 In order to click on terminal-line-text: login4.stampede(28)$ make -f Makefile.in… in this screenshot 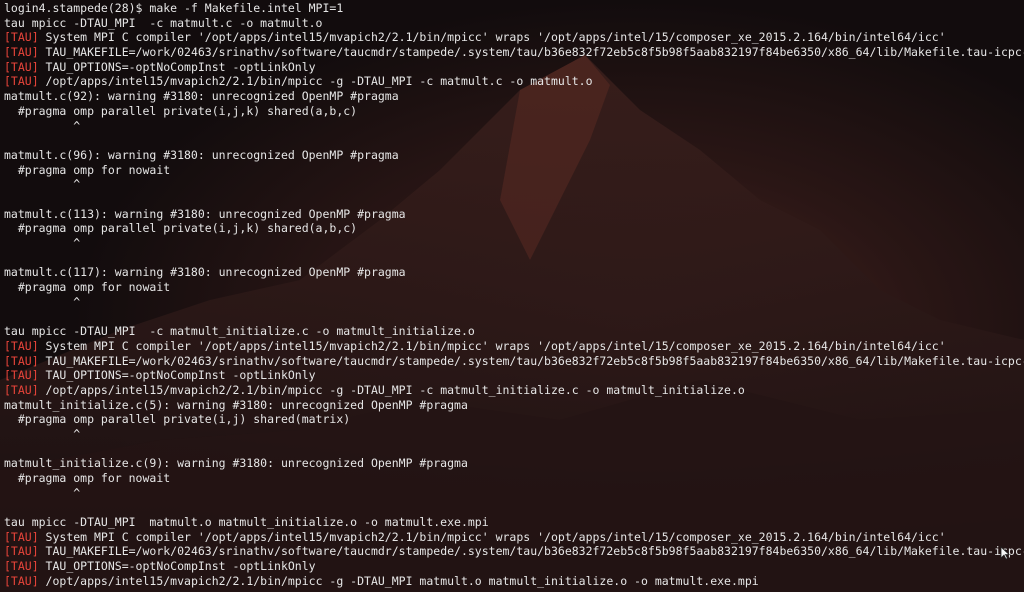, I will do `click(174, 8)`.